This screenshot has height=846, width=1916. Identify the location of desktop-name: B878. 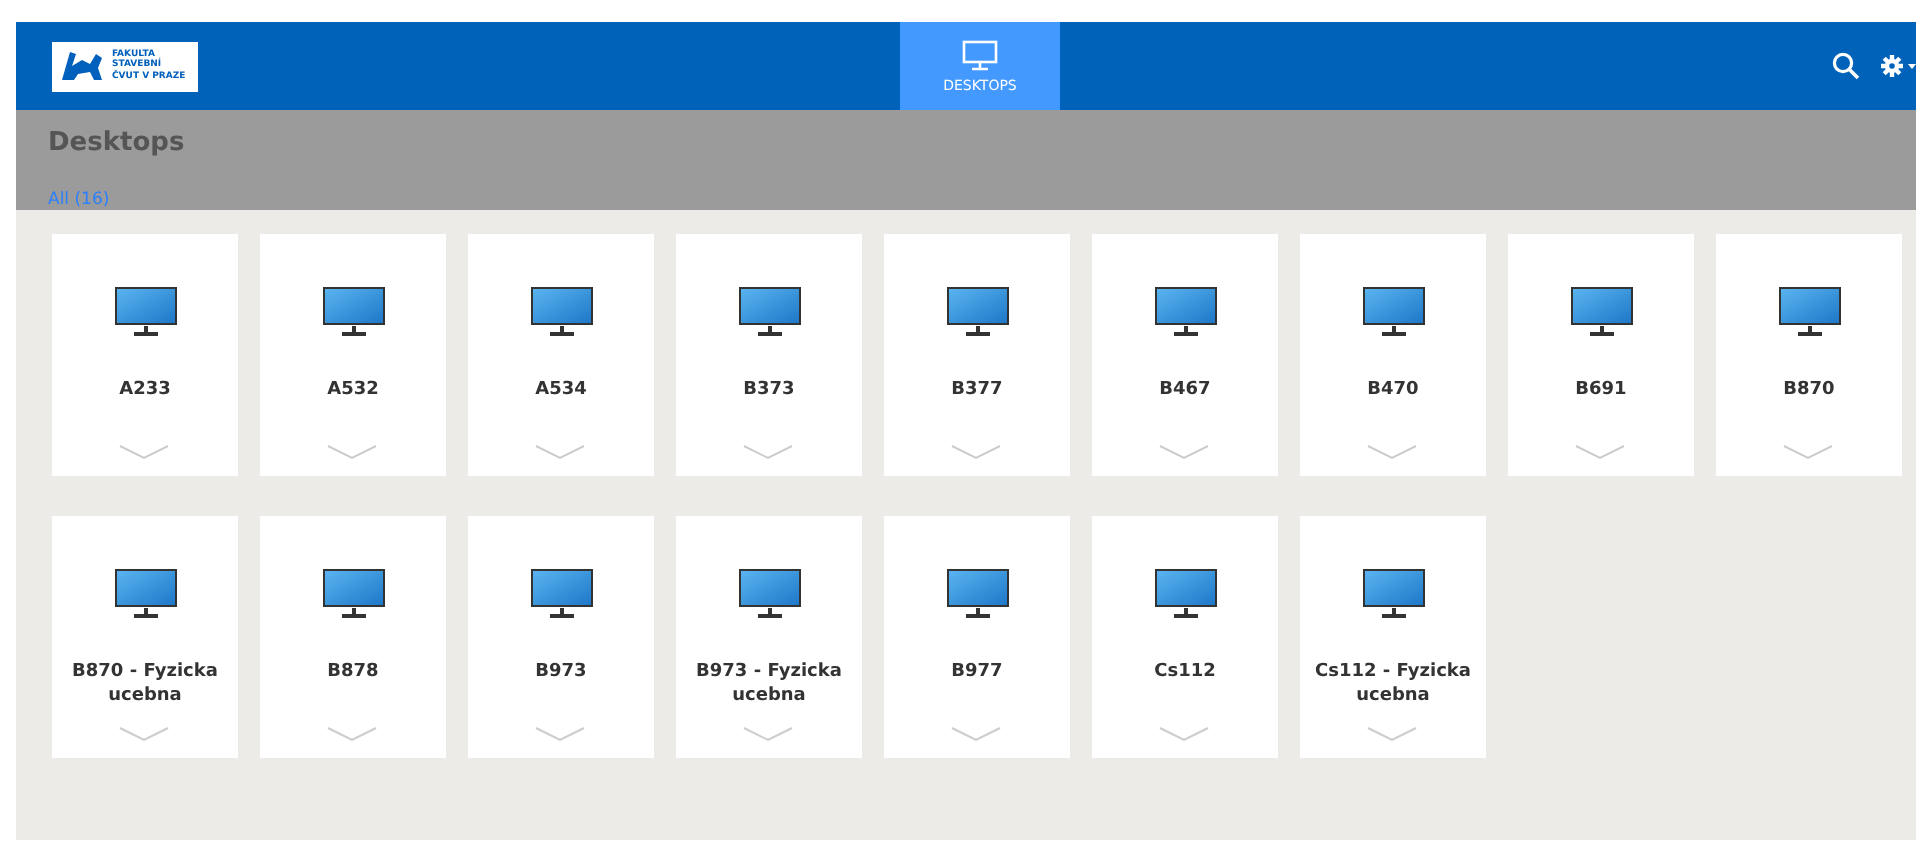
(353, 672).